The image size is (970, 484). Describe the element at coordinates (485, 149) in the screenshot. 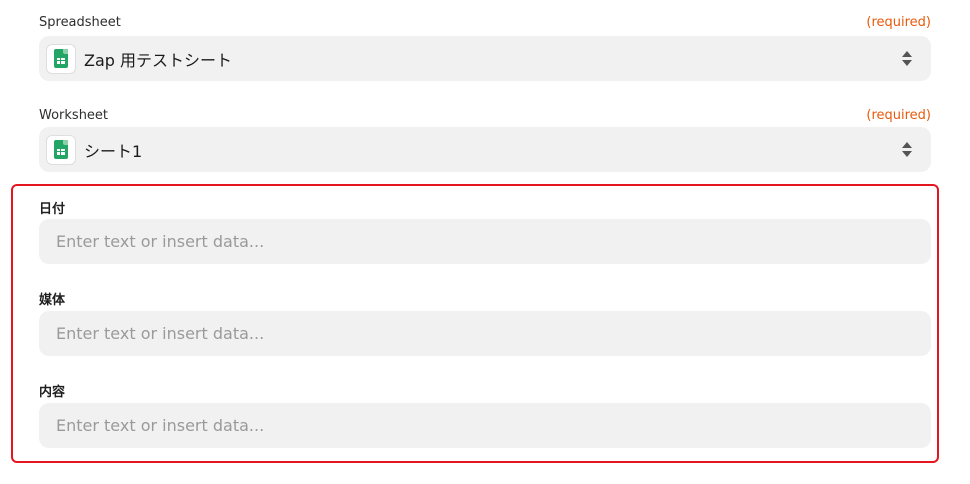

I see `worksheet-select: シート1` at that location.